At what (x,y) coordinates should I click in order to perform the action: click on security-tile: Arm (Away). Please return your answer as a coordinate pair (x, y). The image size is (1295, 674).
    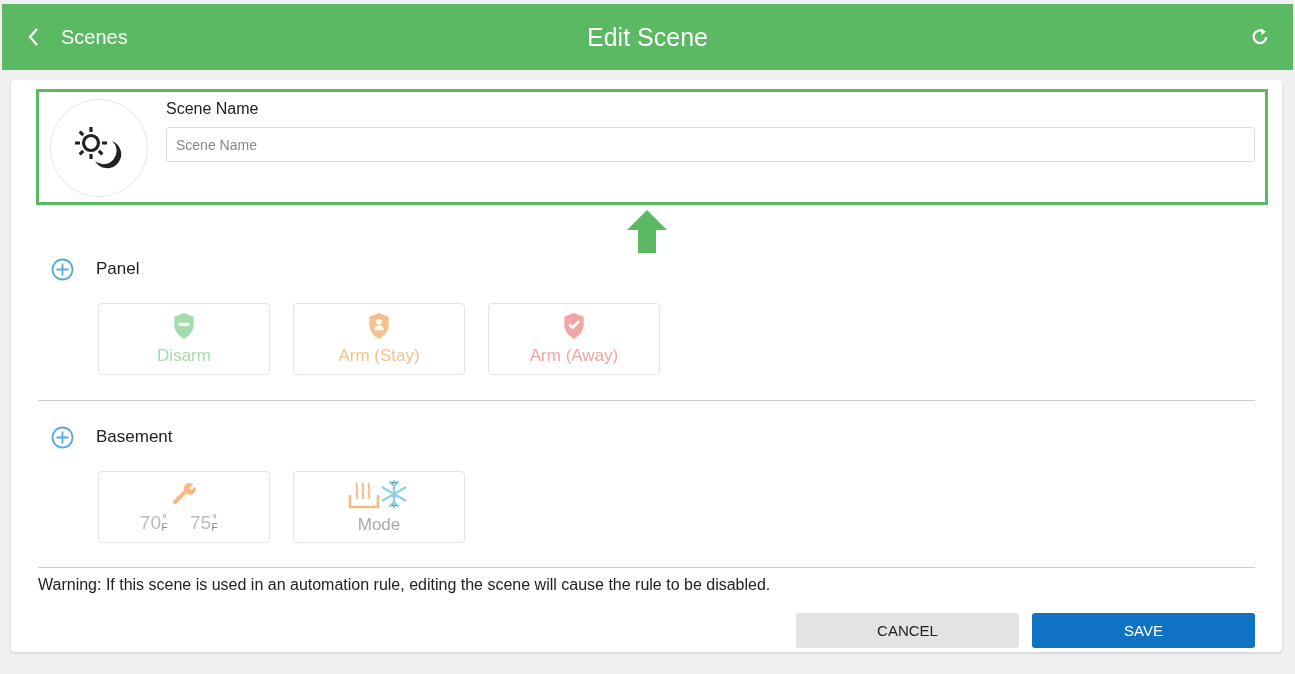
    Looking at the image, I should click on (574, 339).